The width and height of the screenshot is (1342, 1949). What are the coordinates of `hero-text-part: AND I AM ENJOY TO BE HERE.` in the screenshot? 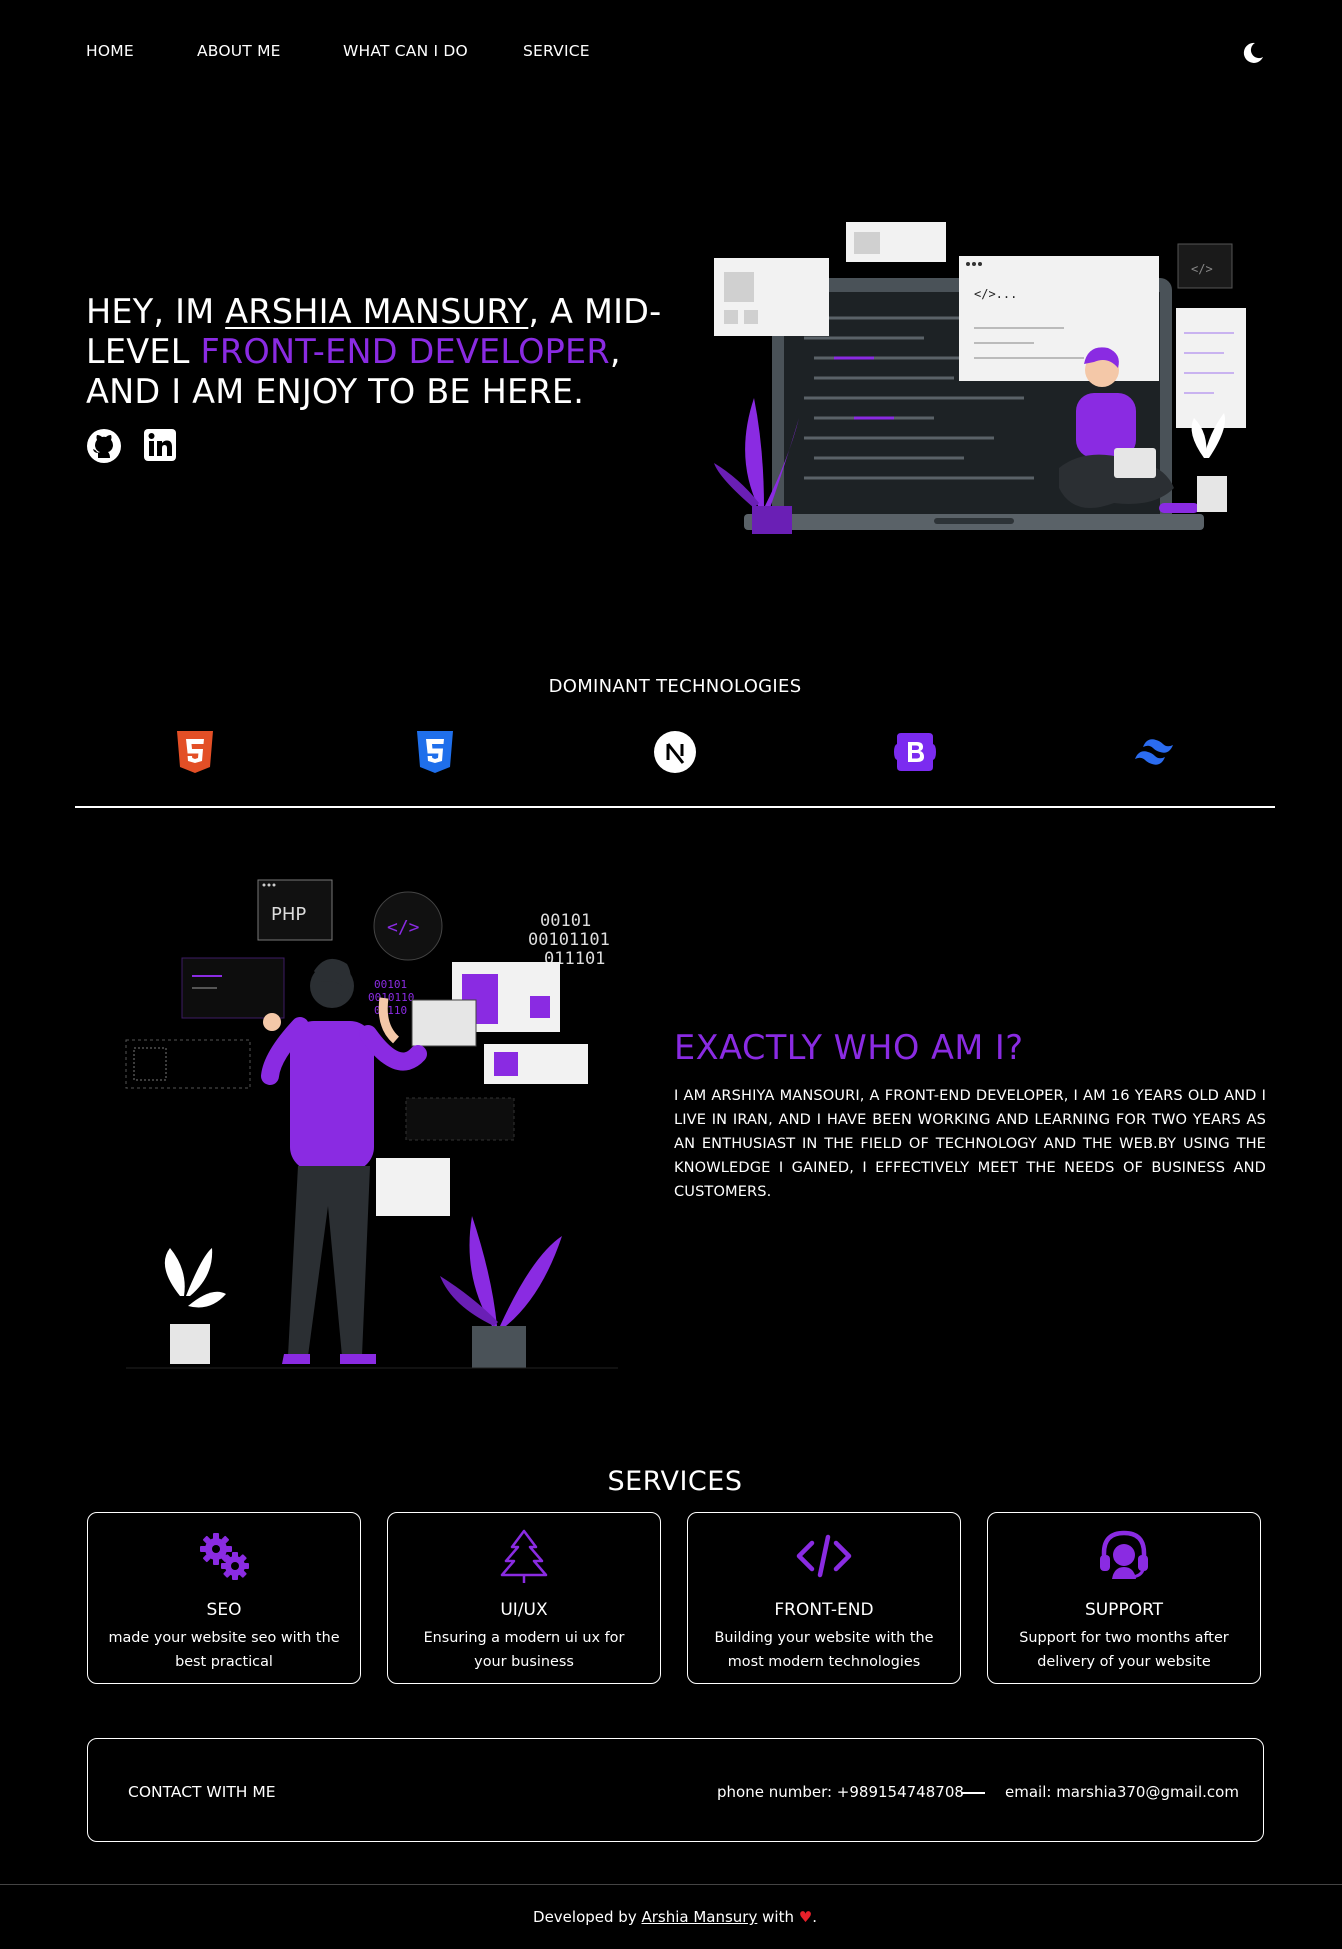 It's located at (335, 391).